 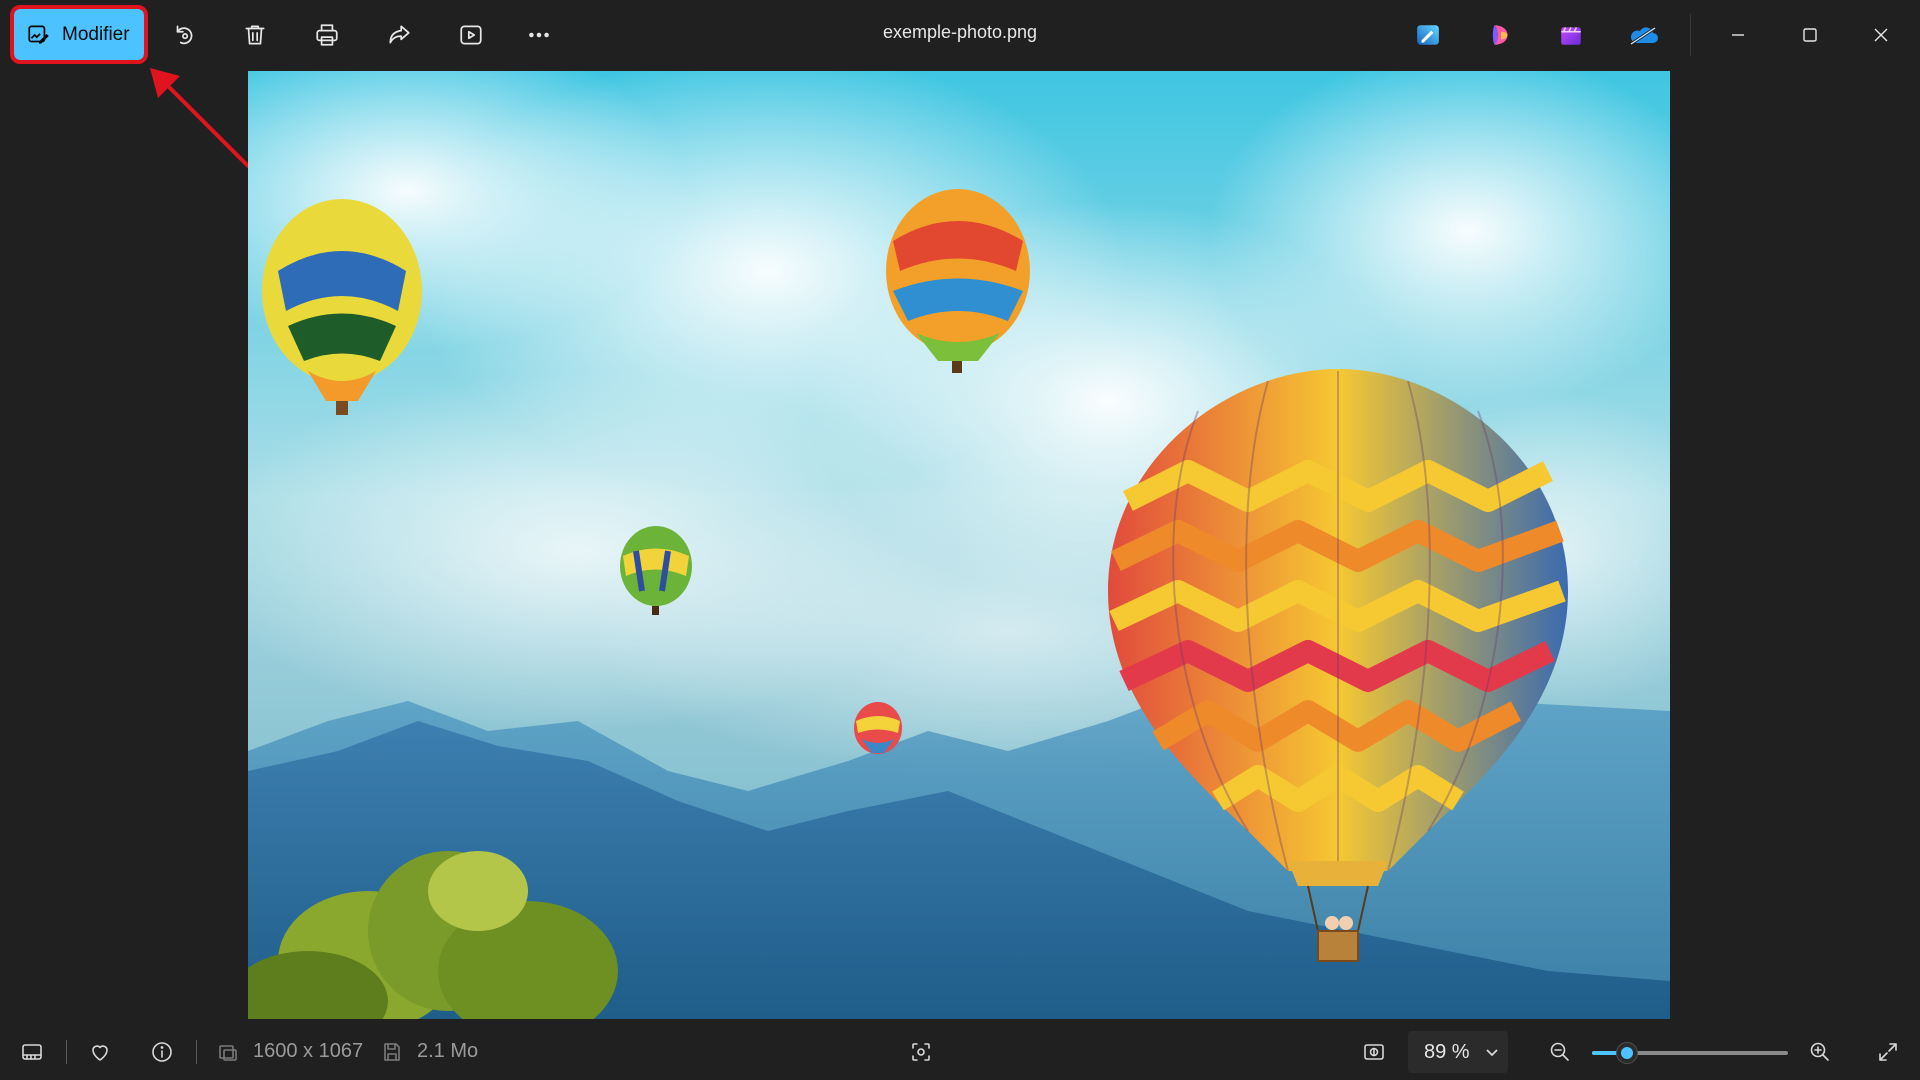 I want to click on designer-button, so click(x=1428, y=35).